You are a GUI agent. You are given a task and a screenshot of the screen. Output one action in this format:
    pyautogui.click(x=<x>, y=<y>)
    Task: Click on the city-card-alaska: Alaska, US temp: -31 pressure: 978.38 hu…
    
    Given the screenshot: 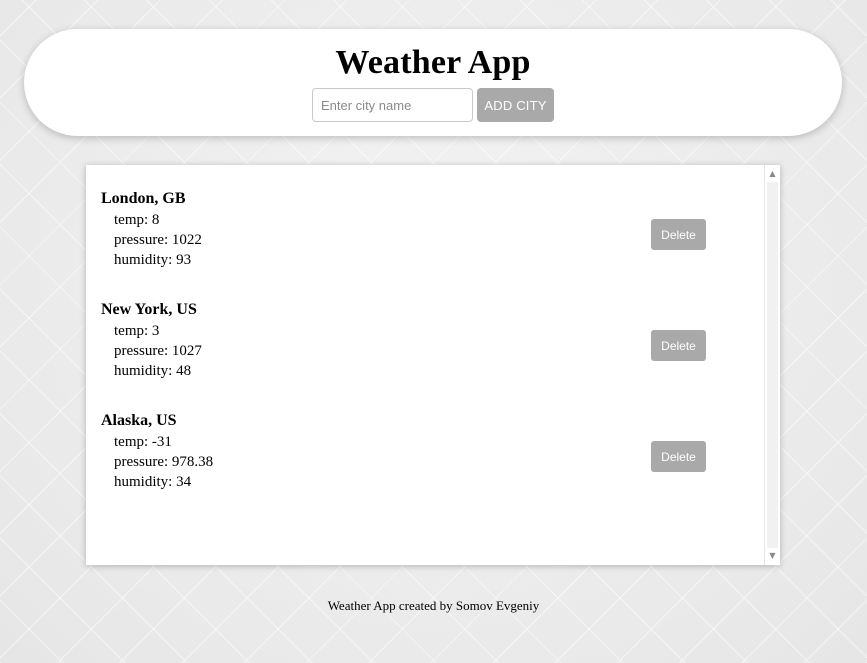 What is the action you would take?
    pyautogui.click(x=411, y=443)
    